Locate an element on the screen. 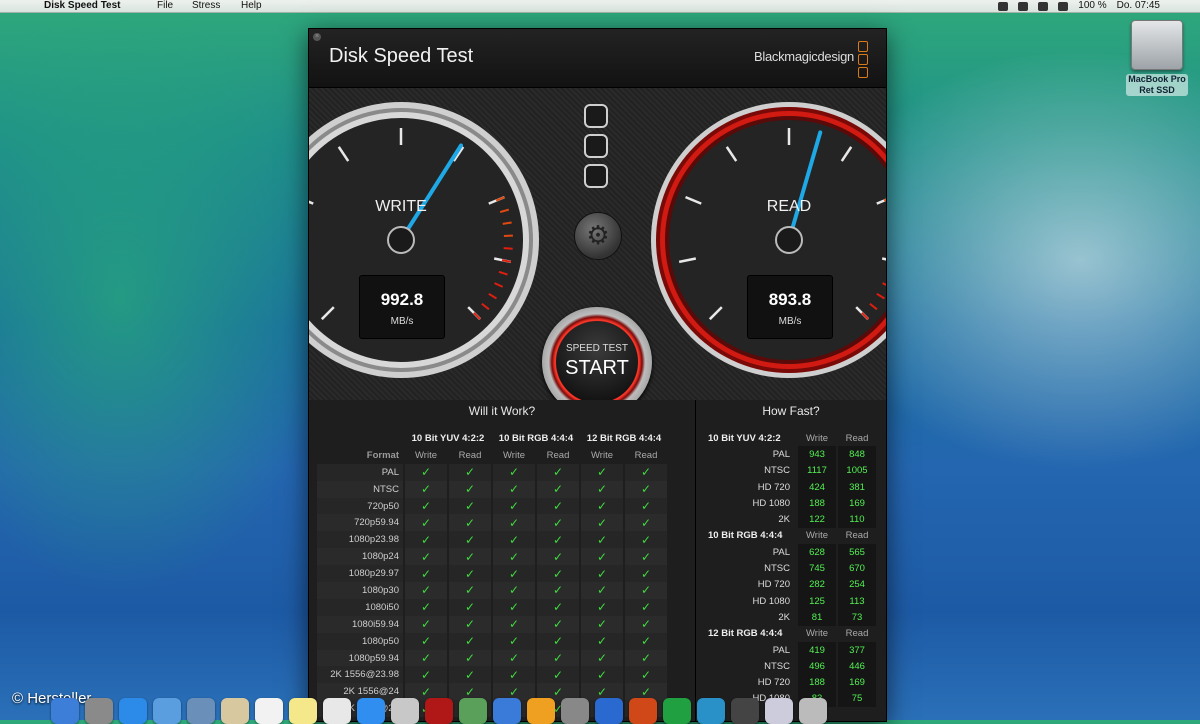  menu-file: File is located at coordinates (165, 6).